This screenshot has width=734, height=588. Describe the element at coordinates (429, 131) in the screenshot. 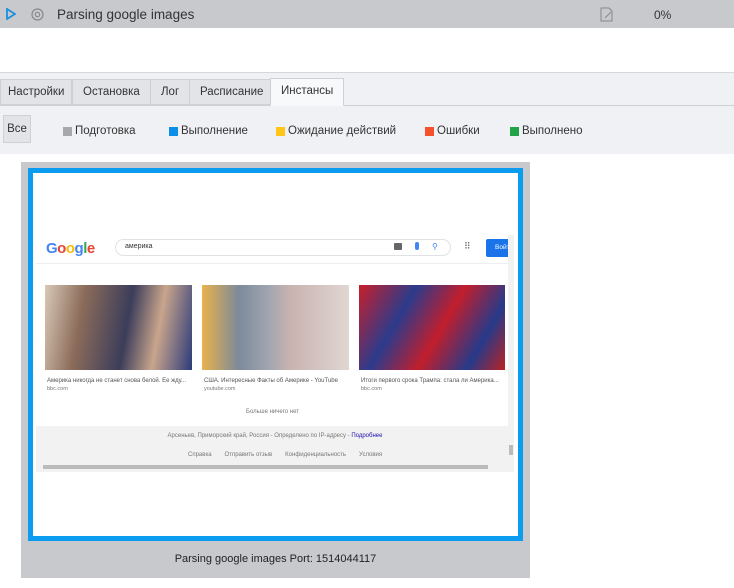

I see `status-red-icon` at that location.